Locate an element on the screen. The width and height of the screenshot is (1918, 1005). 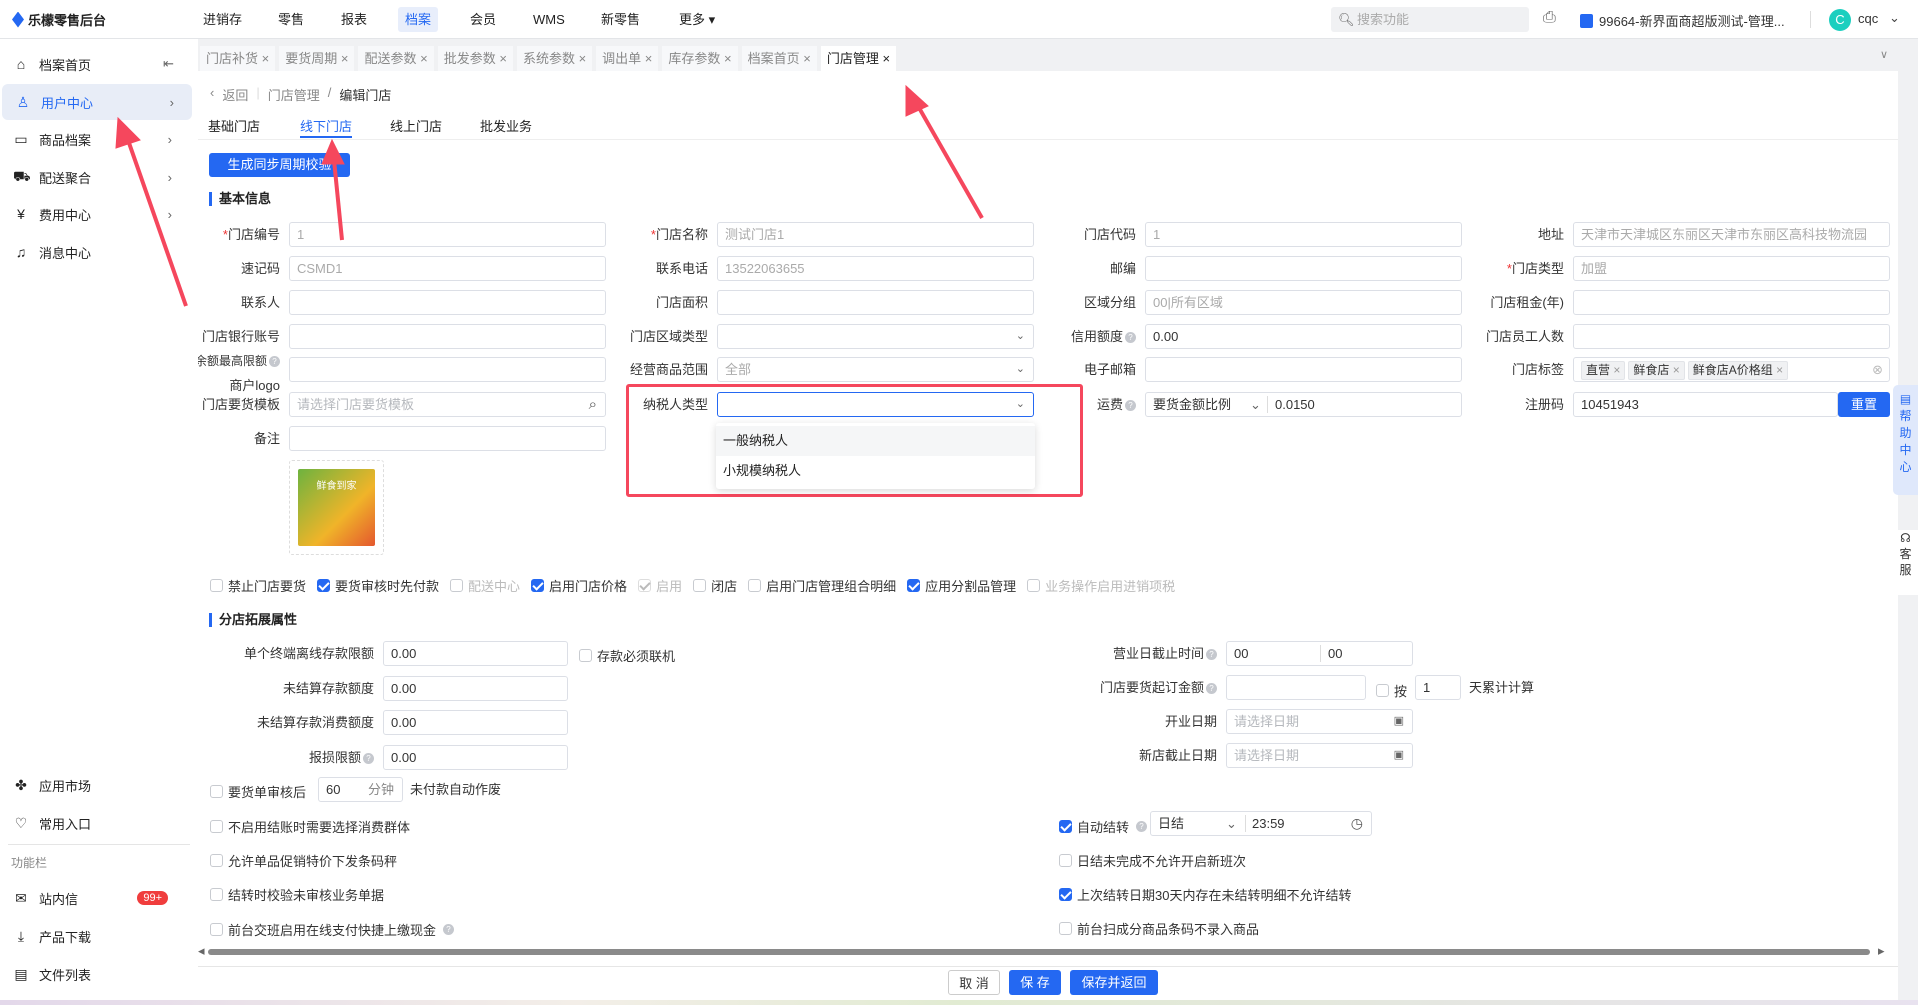
field-14: 0.00 is located at coordinates (1303, 336).